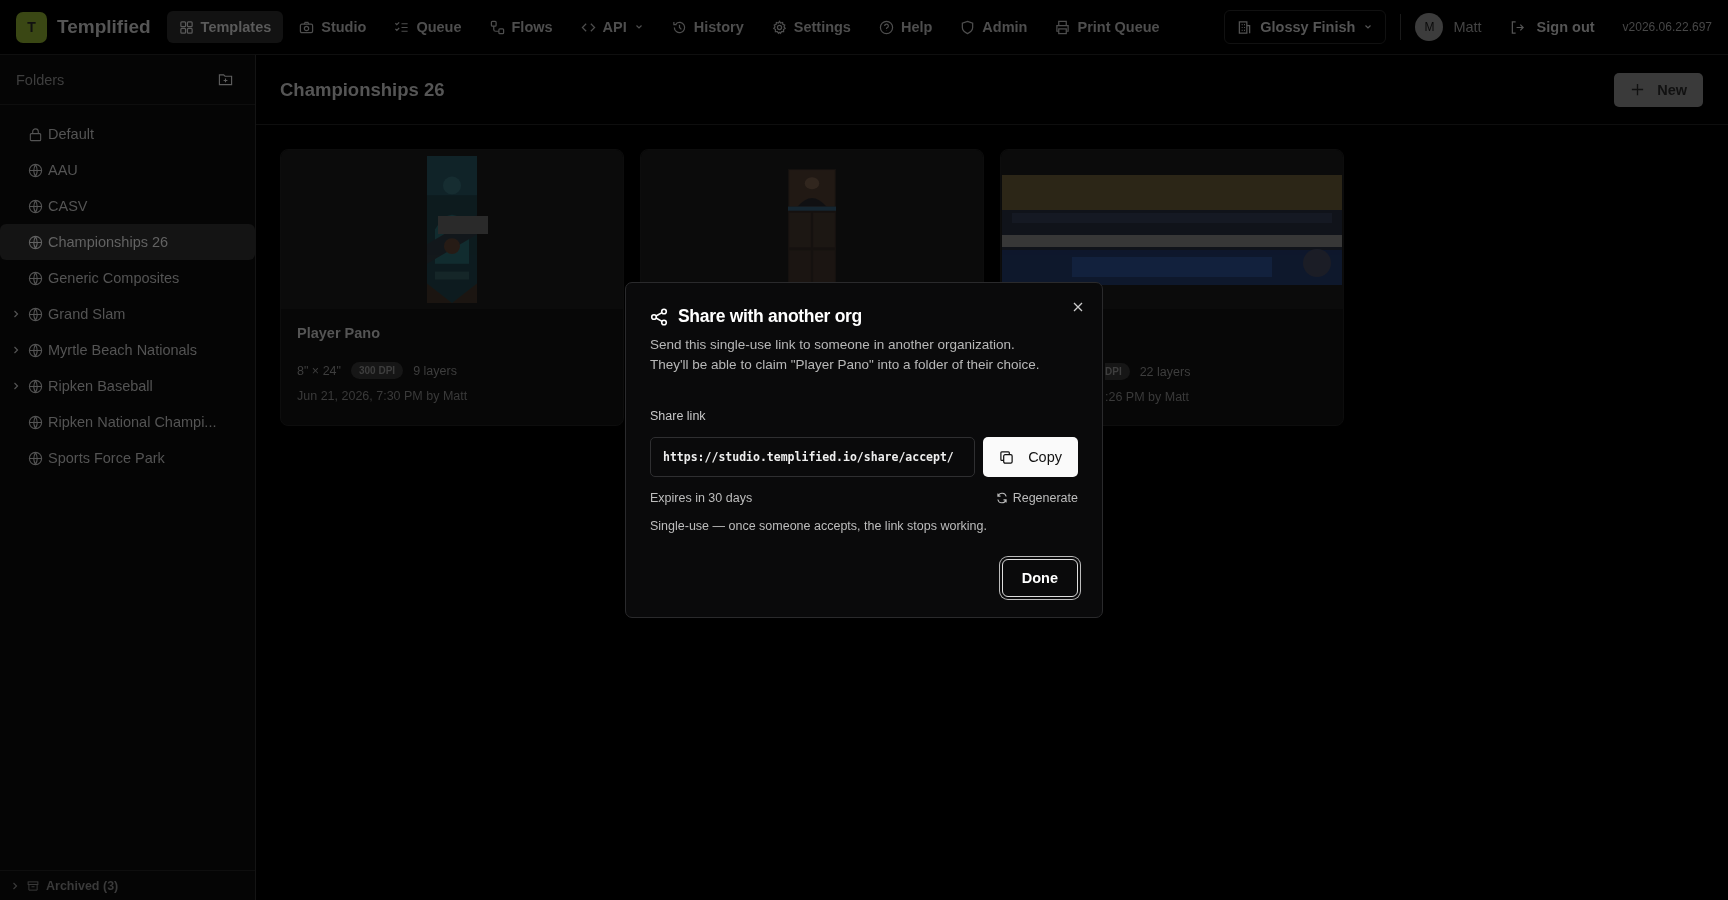 This screenshot has height=900, width=1728. Describe the element at coordinates (1107, 27) in the screenshot. I see `nav-tab: Print Queue` at that location.